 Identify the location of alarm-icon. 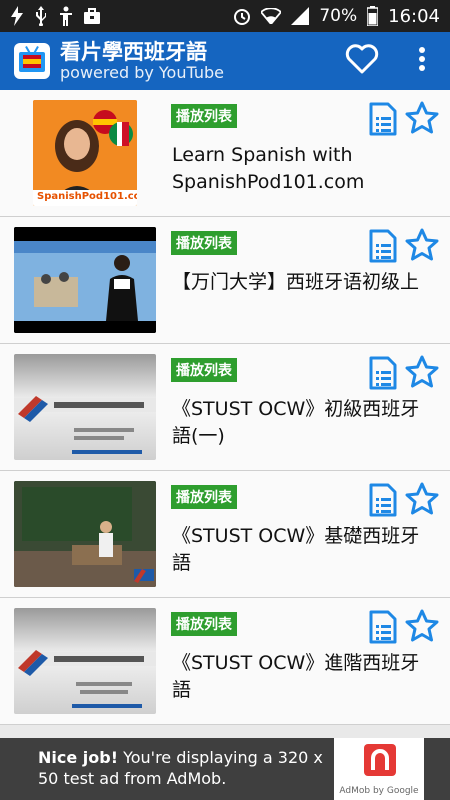
(242, 16).